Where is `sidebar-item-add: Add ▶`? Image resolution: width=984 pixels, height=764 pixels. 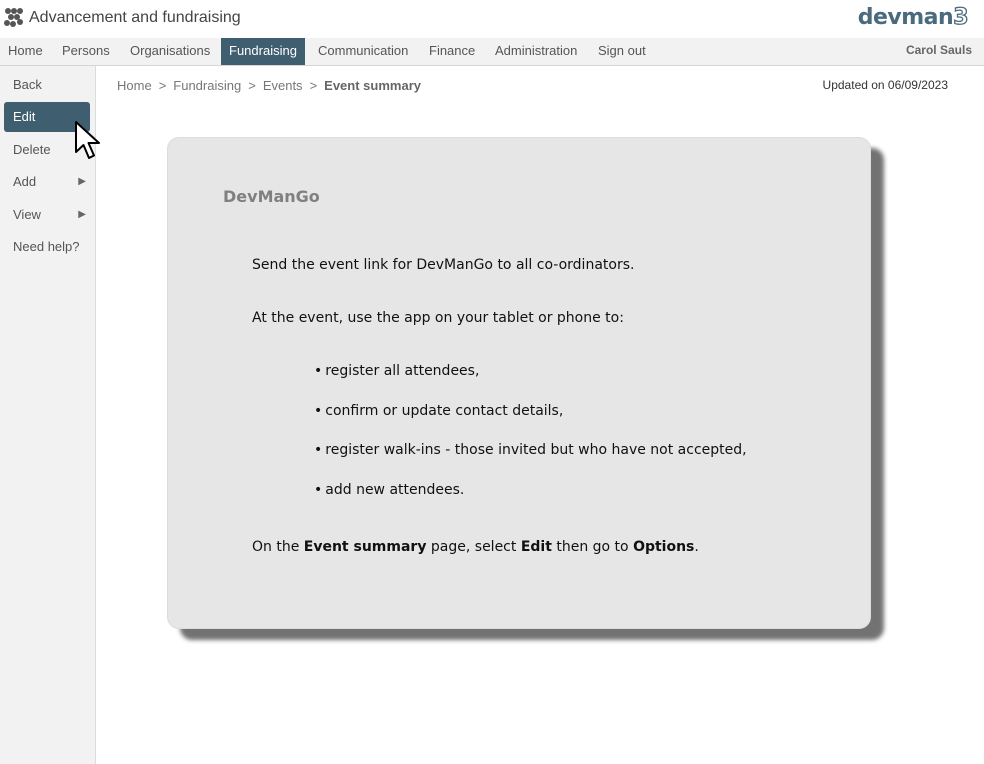
sidebar-item-add: Add ▶ is located at coordinates (47, 182).